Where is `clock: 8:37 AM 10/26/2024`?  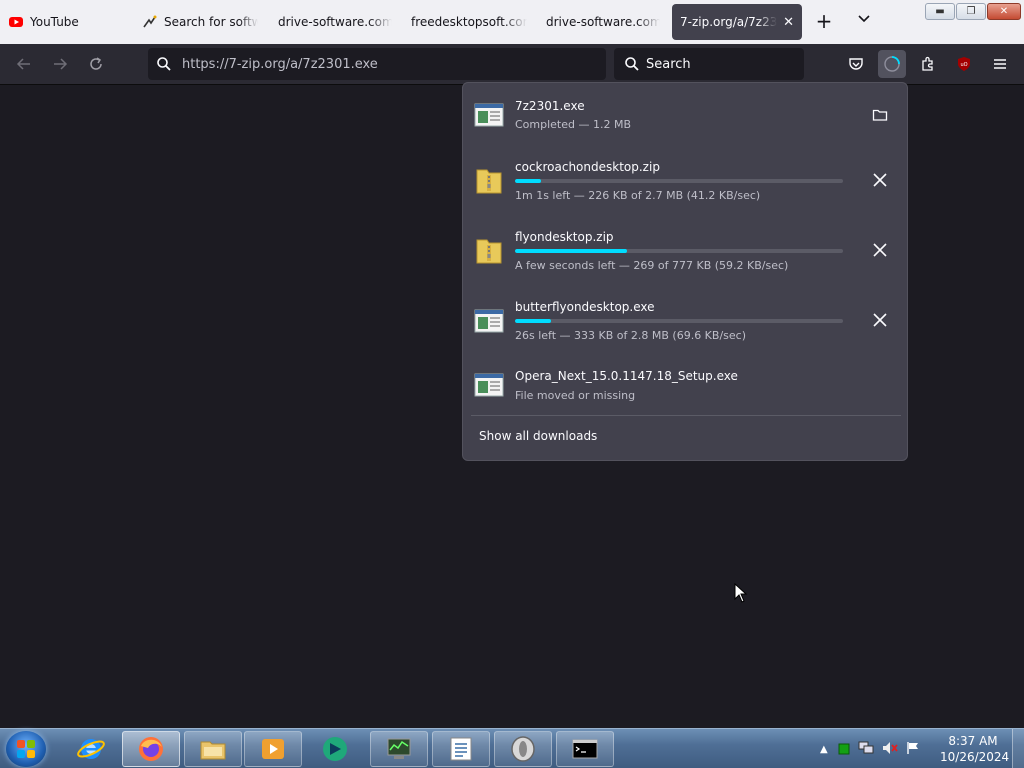
clock: 8:37 AM 10/26/2024 is located at coordinates (975, 749).